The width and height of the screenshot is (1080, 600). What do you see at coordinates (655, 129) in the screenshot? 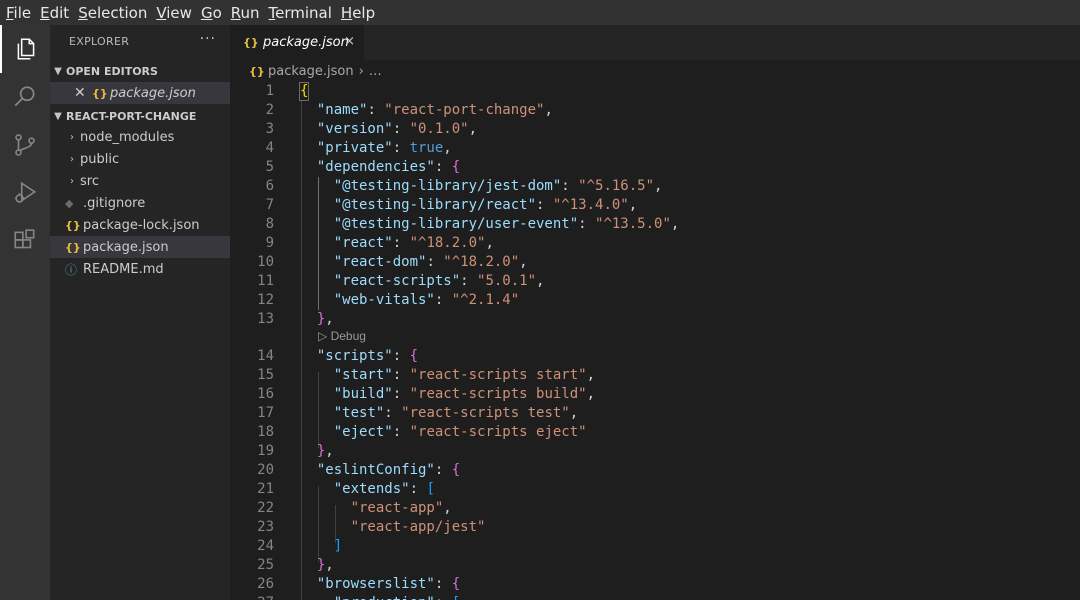
I see `code-line: 3 "version": "0.1.0",` at bounding box center [655, 129].